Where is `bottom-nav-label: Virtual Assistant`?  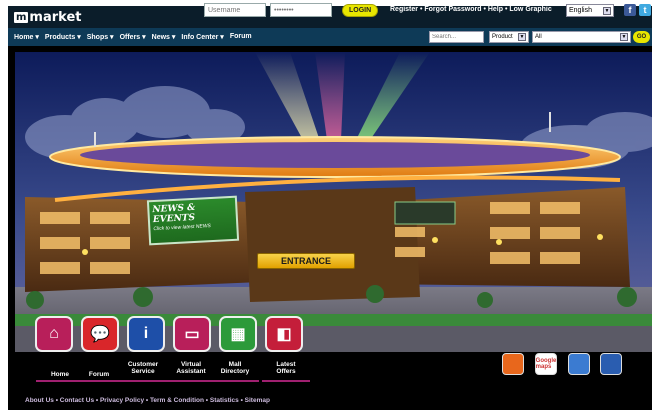
bottom-nav-label: Virtual Assistant is located at coordinates (191, 368).